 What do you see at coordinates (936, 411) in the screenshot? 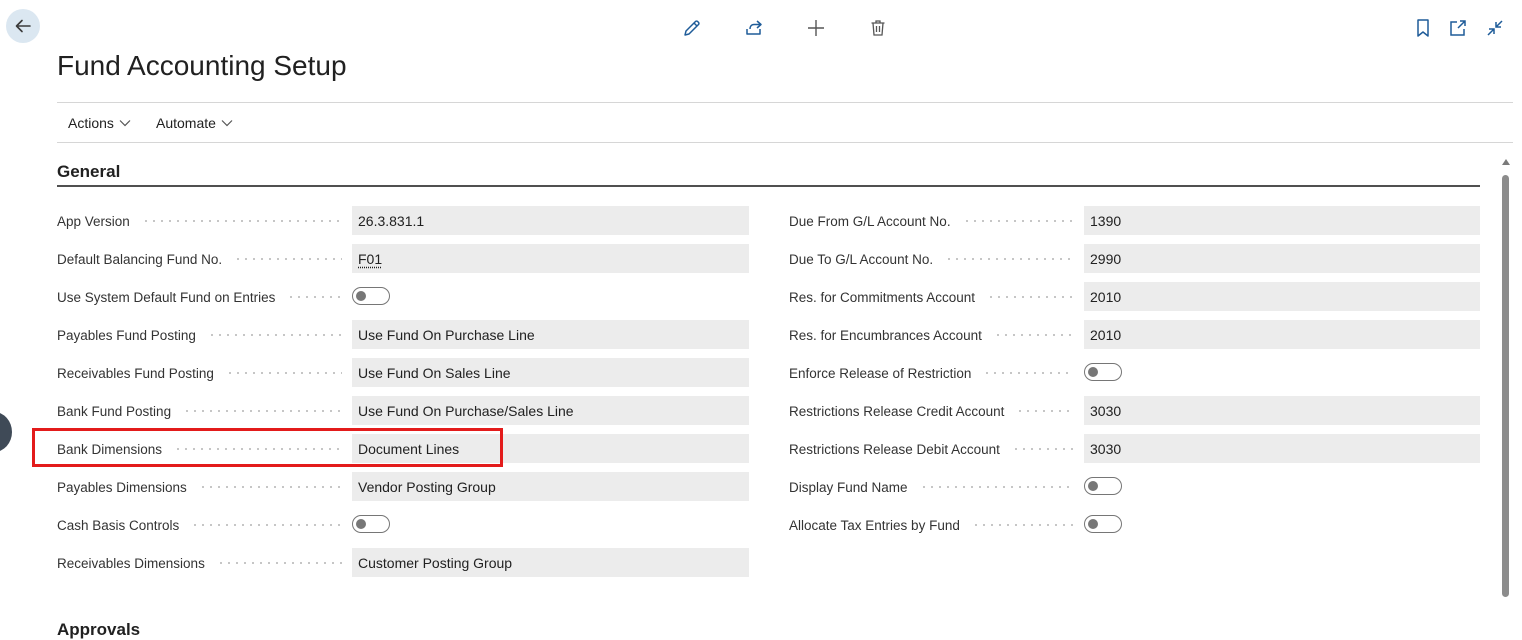
I see `field-label-release-credit: Restrictions Release Credit Account` at bounding box center [936, 411].